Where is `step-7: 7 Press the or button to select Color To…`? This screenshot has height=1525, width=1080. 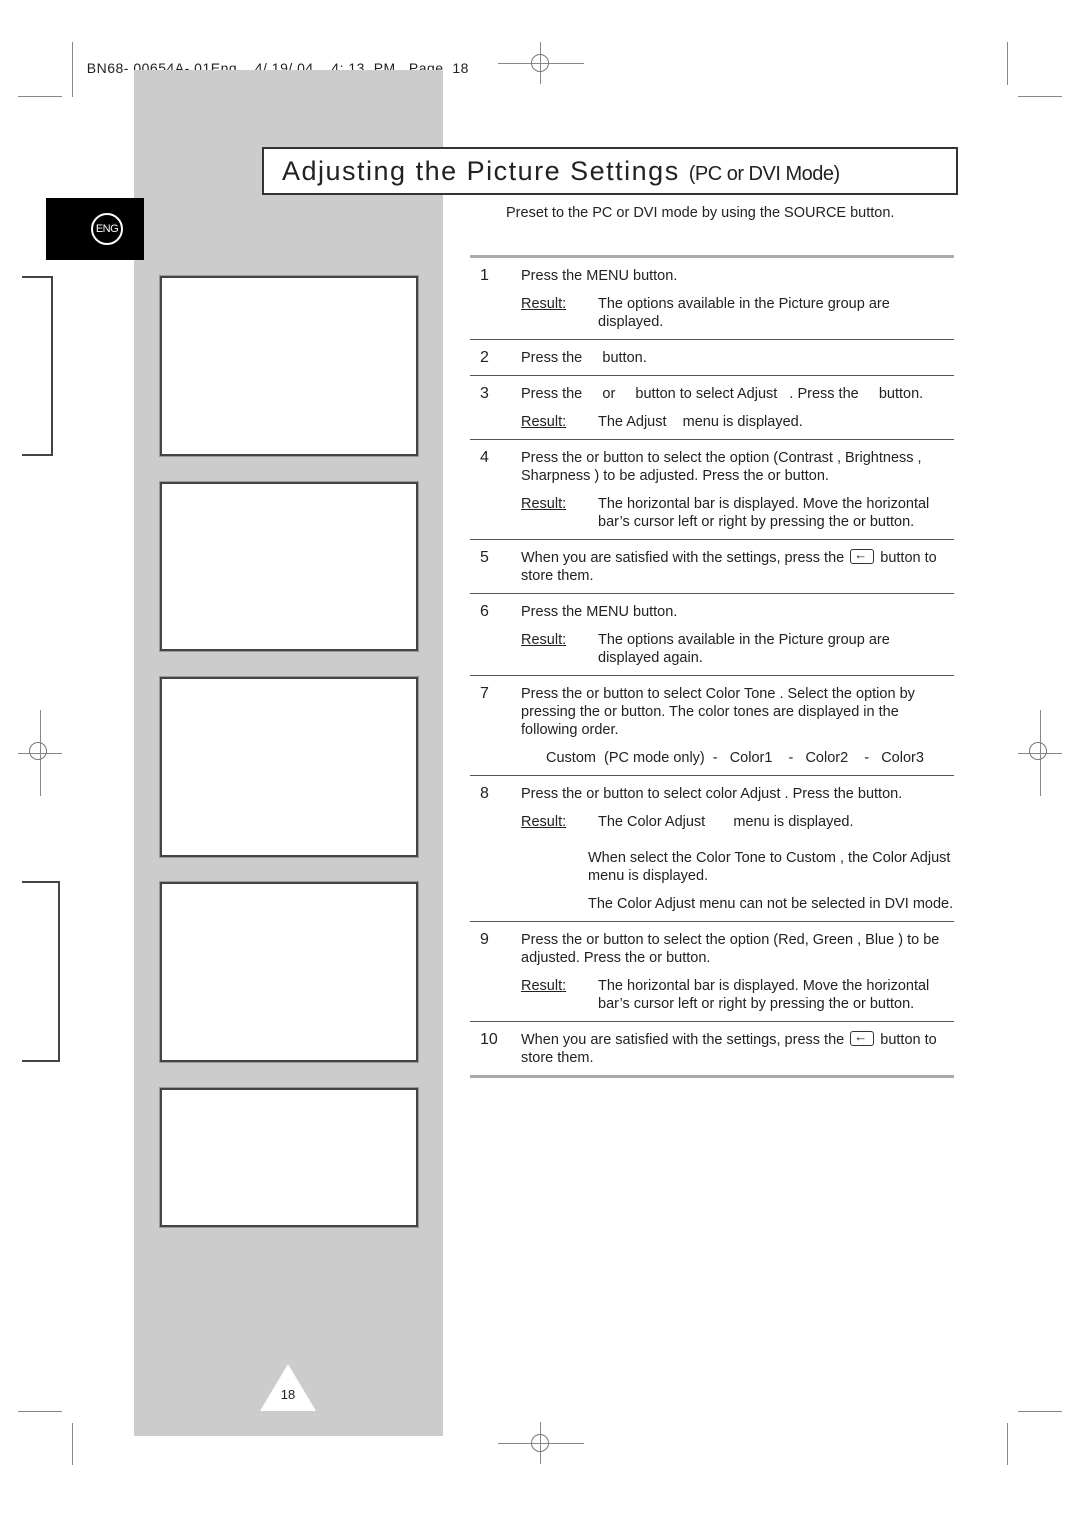 step-7: 7 Press the or button to select Color To… is located at coordinates (712, 726).